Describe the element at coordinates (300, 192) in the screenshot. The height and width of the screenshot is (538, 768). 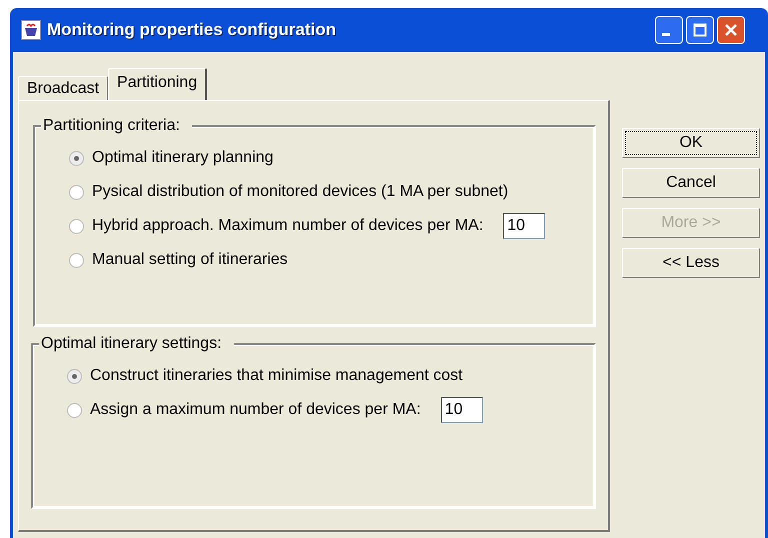
I see `radio-label: Pysical distribution of monitored devices (1 MA per subnet)` at that location.